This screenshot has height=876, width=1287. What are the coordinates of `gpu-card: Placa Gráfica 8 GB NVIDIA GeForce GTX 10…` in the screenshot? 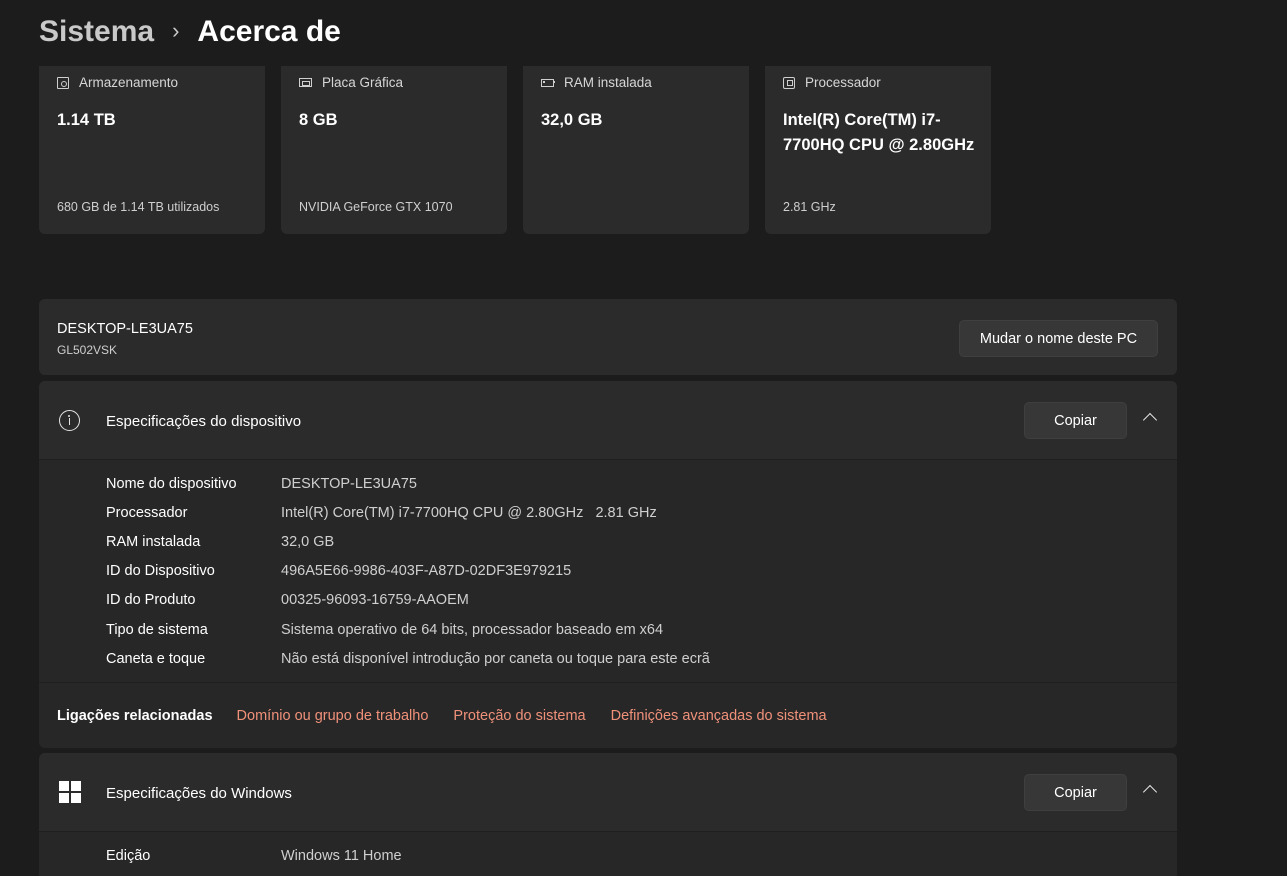 It's located at (394, 150).